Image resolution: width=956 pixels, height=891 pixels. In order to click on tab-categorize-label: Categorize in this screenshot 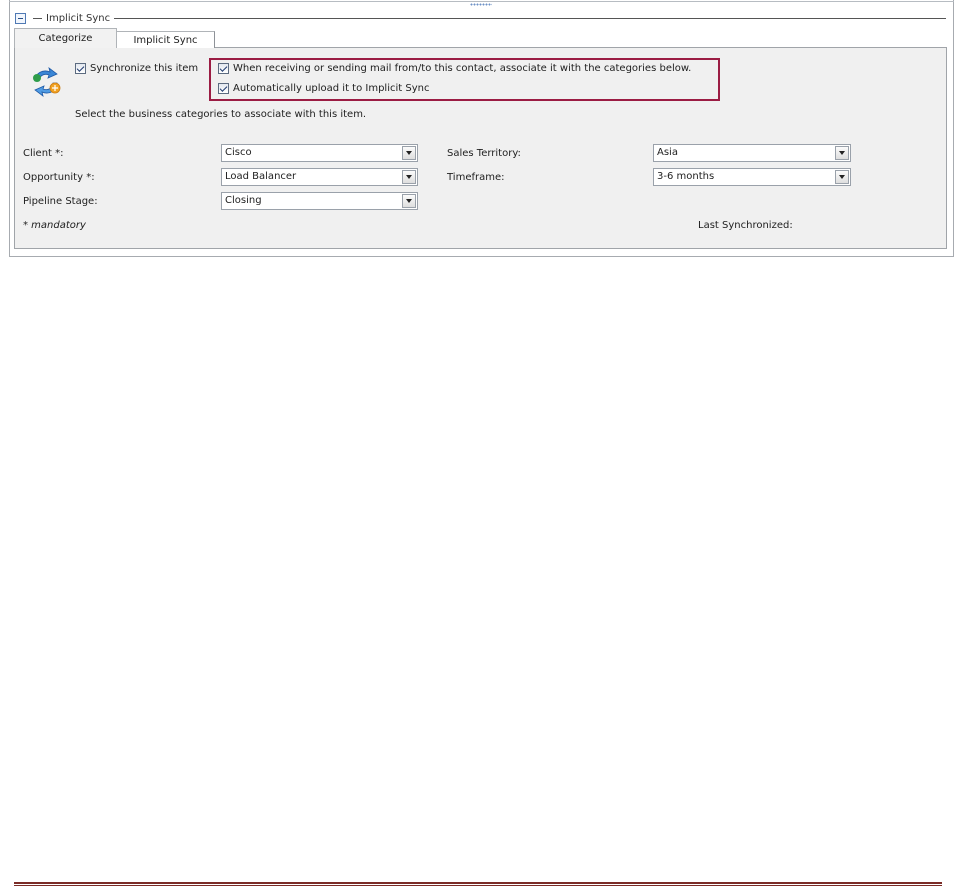, I will do `click(65, 38)`.